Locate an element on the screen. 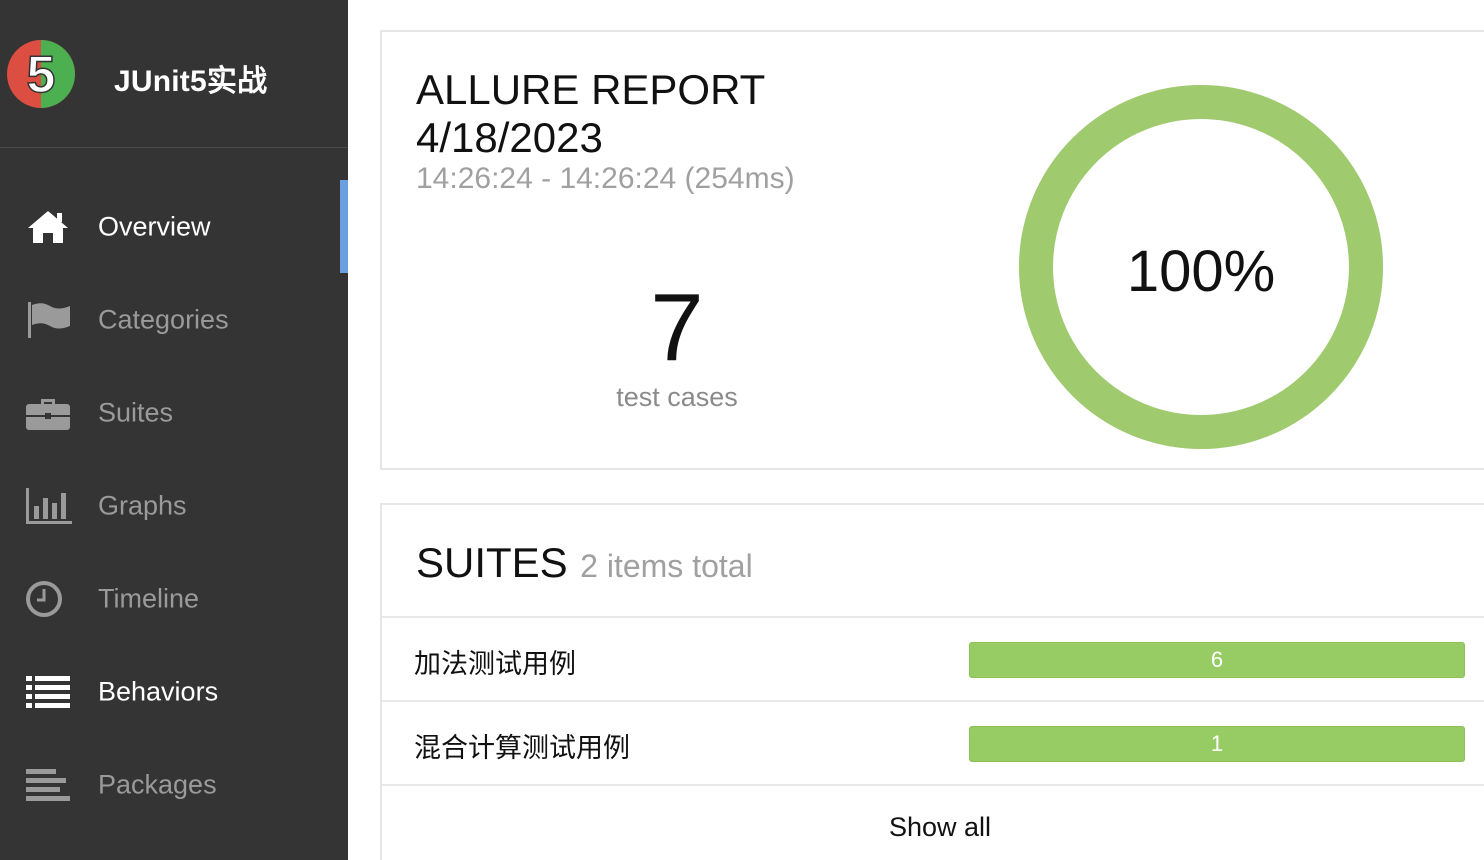 The width and height of the screenshot is (1484, 860). junit5-logo-icon: 5 is located at coordinates (41, 74).